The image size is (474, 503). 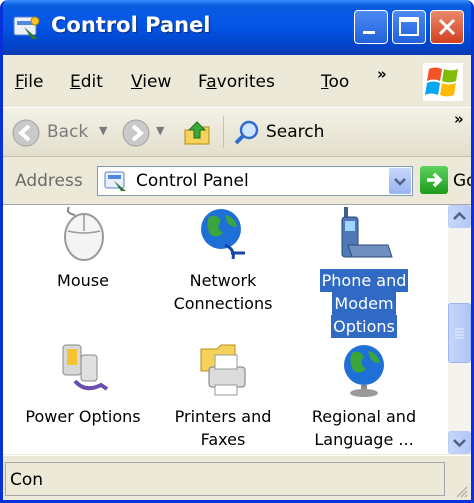 What do you see at coordinates (75, 82) in the screenshot?
I see `menu-edit-accel: E` at bounding box center [75, 82].